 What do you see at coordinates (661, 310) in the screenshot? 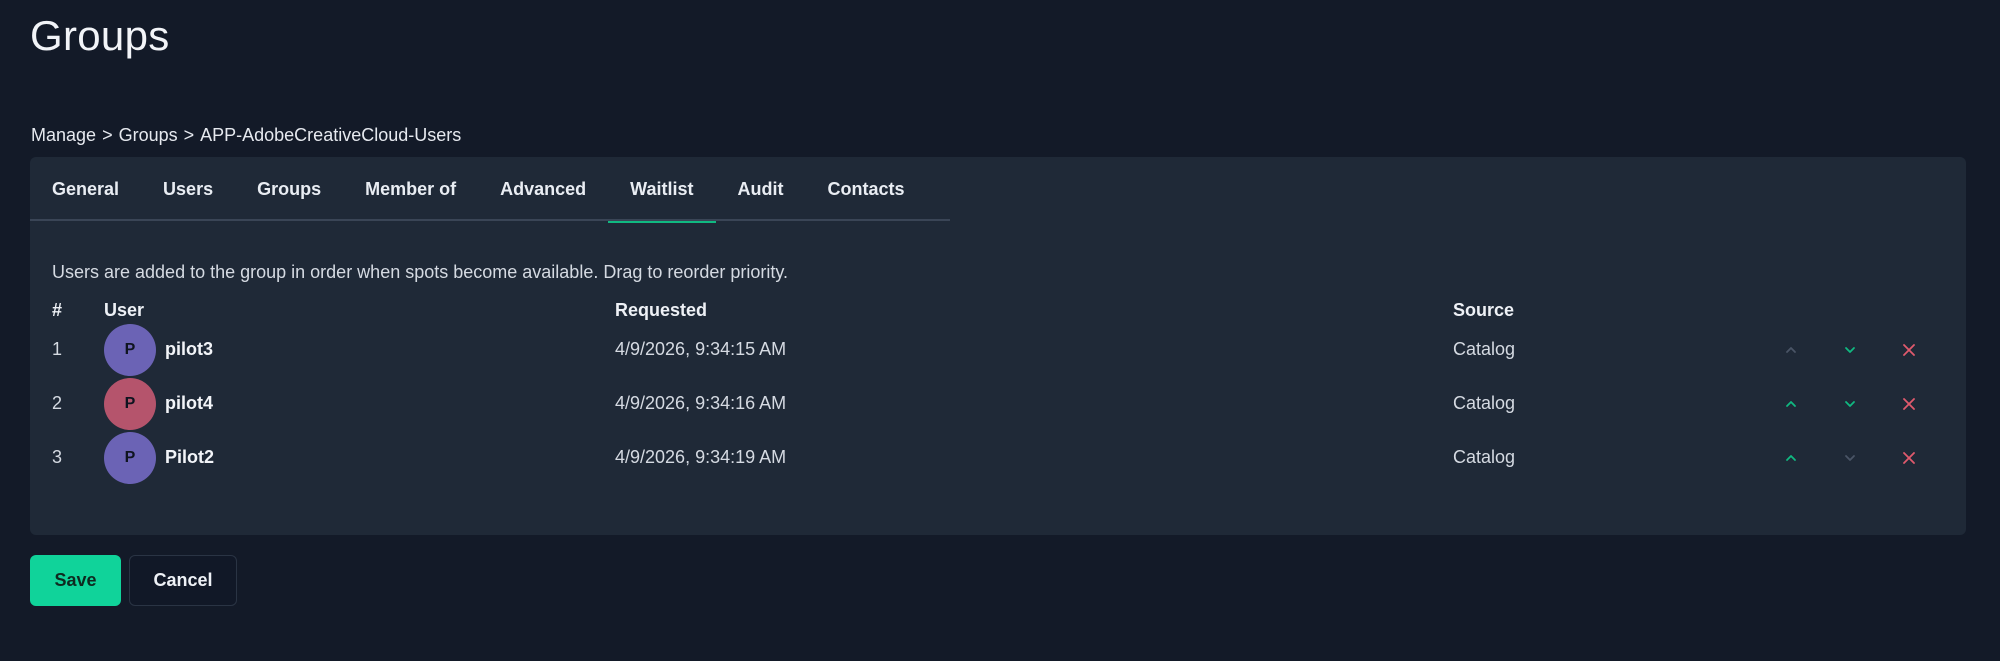
I see `column-header-requested: Requested` at bounding box center [661, 310].